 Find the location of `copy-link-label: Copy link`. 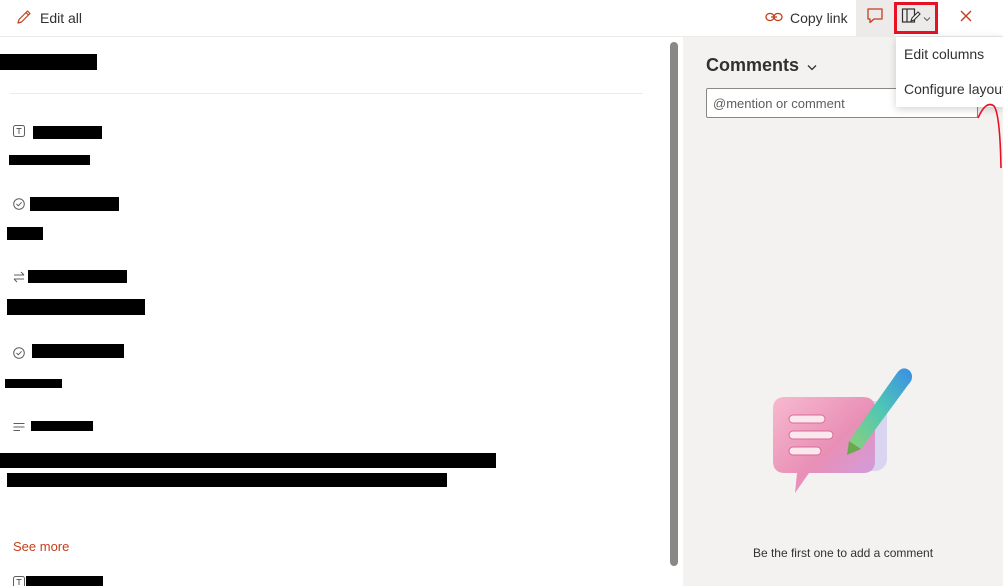

copy-link-label: Copy link is located at coordinates (819, 18).